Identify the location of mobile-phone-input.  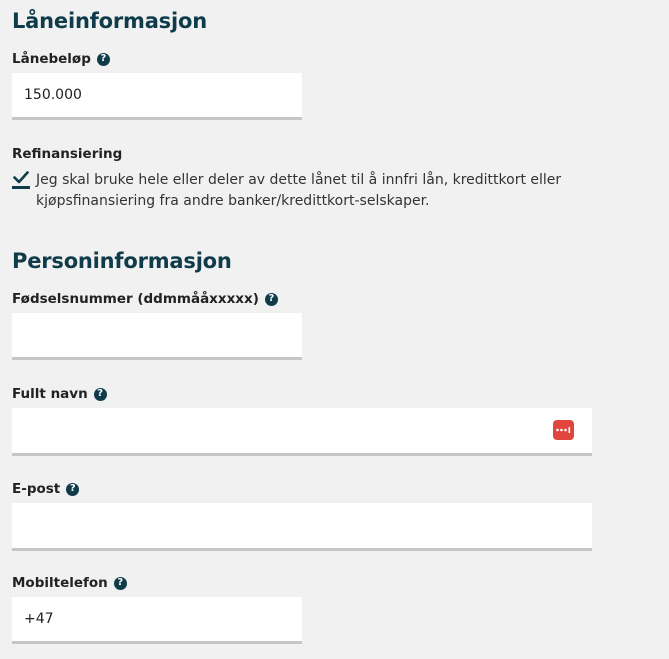
(157, 619).